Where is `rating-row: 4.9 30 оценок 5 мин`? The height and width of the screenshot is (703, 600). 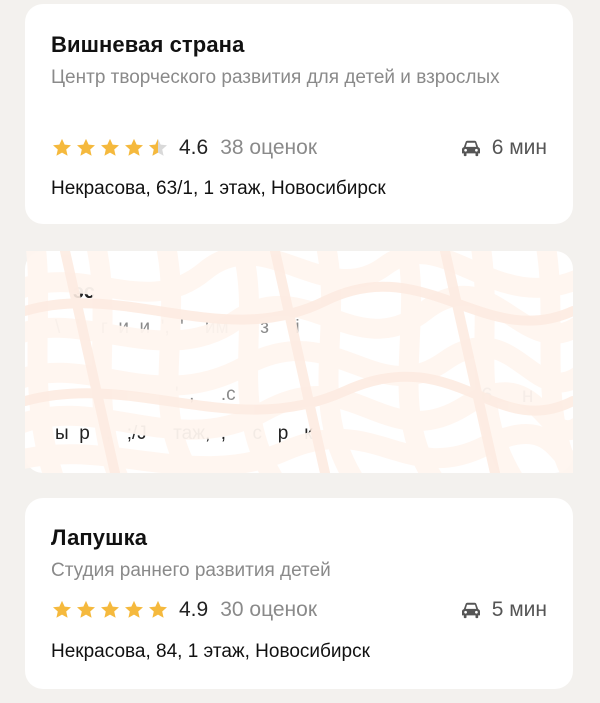 rating-row: 4.9 30 оценок 5 мин is located at coordinates (299, 610).